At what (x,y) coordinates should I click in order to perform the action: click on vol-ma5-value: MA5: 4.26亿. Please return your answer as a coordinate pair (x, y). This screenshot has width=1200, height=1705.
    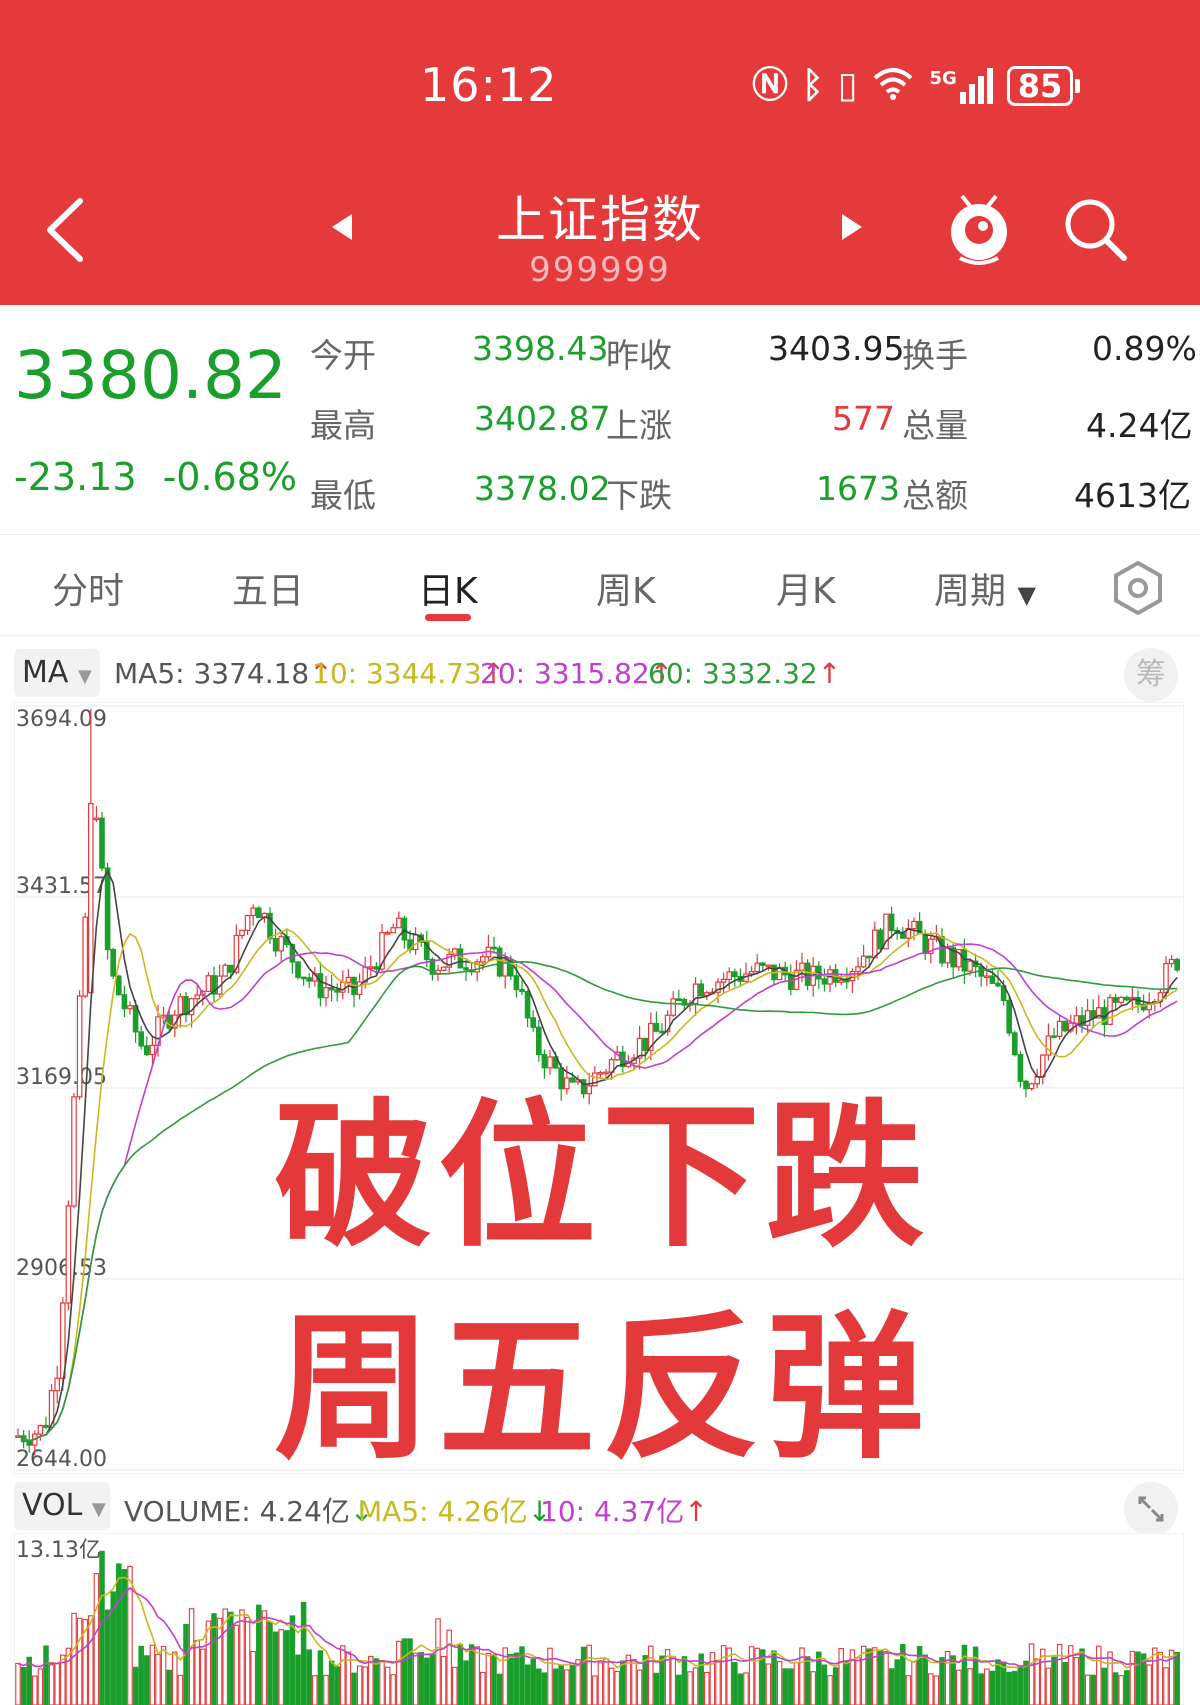
    Looking at the image, I should click on (443, 1511).